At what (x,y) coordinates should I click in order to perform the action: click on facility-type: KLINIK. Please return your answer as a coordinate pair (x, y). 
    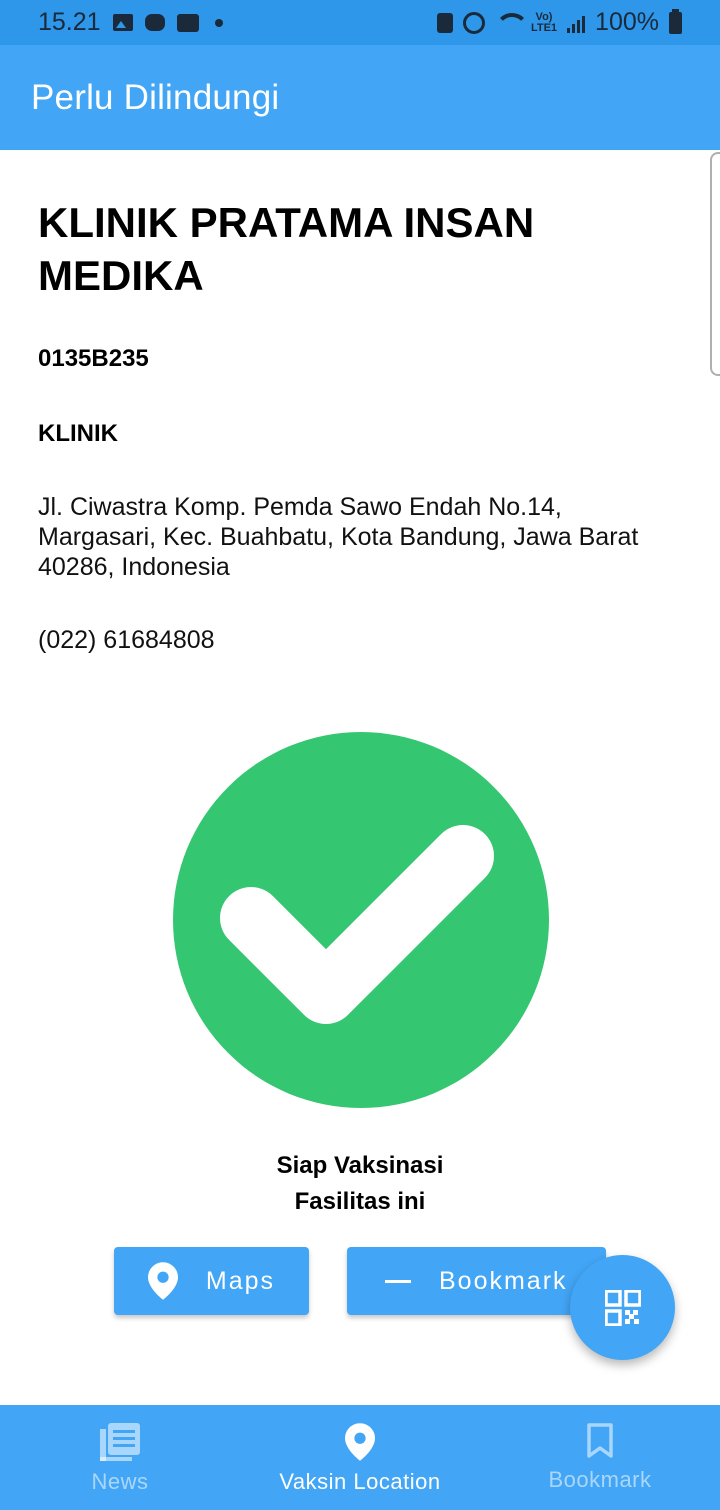
    Looking at the image, I should click on (78, 433).